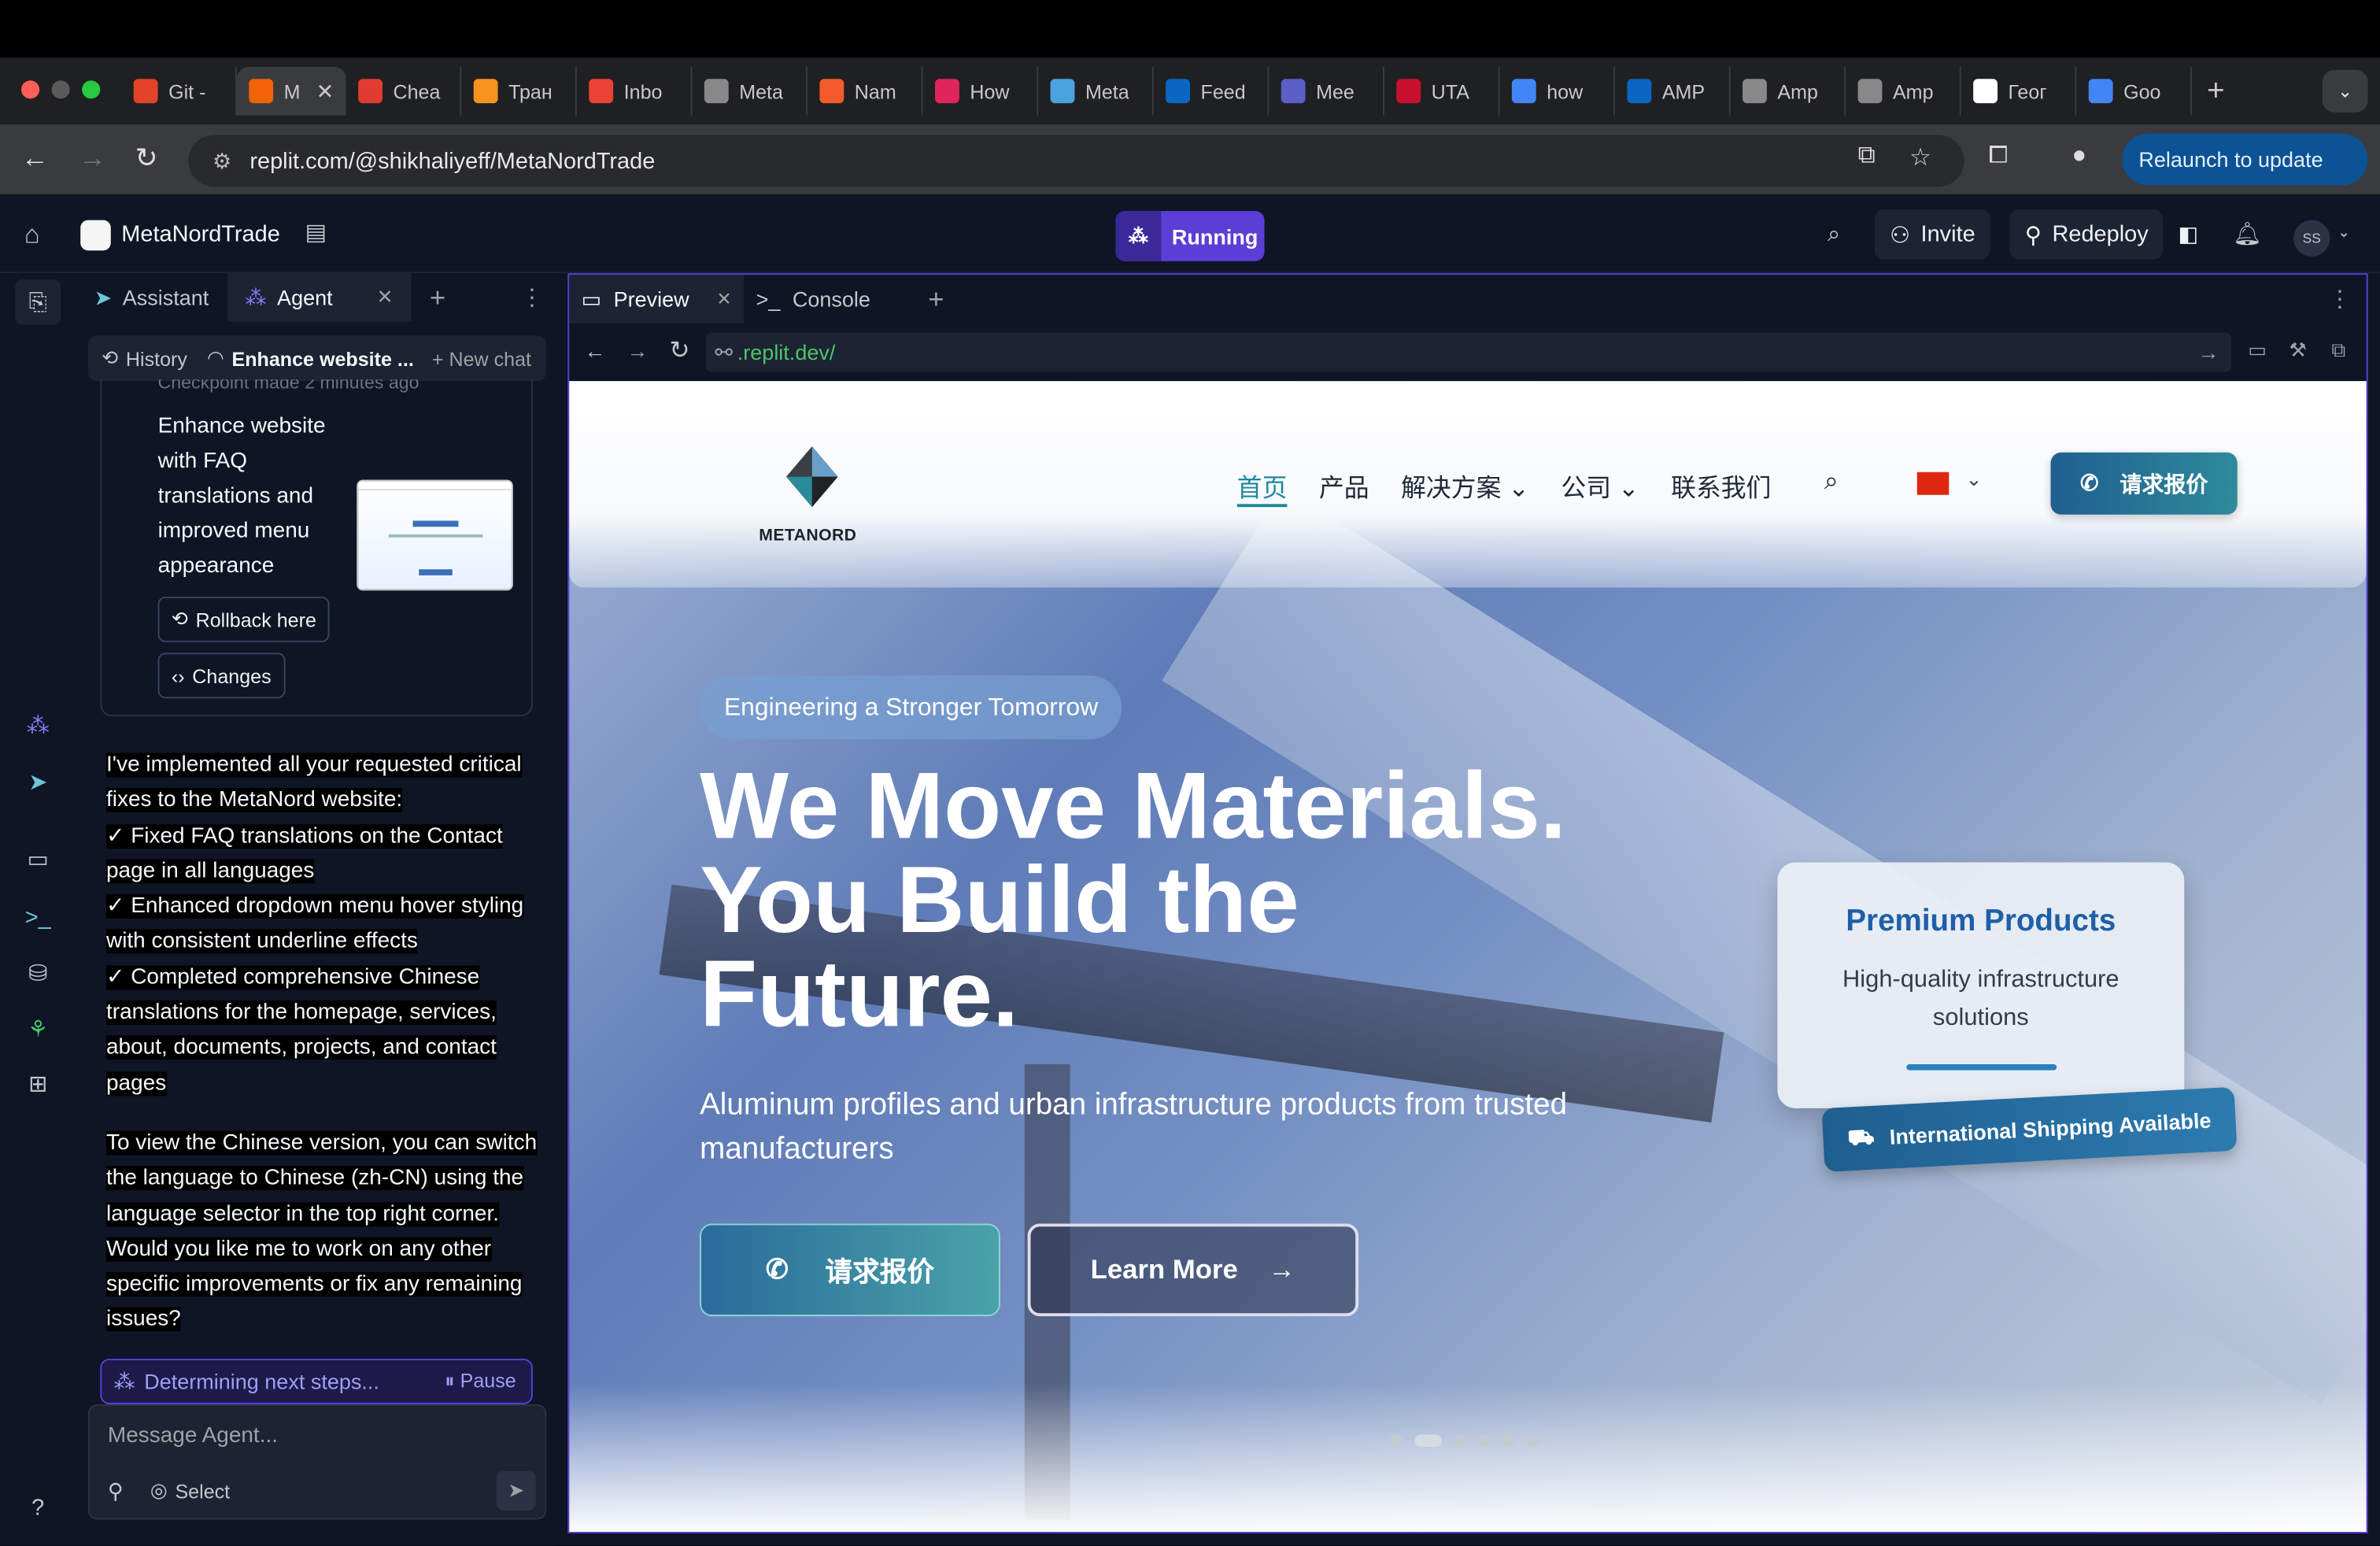  I want to click on tab-preview: ▭ Preview ✕, so click(657, 299).